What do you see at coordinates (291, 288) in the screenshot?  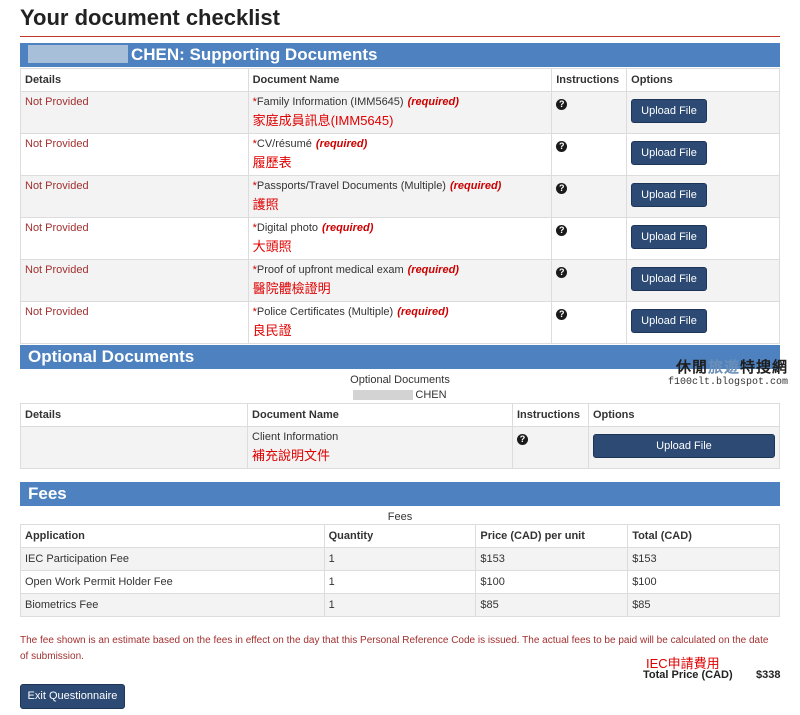 I see `chinese-annotation: 醫院體檢證明` at bounding box center [291, 288].